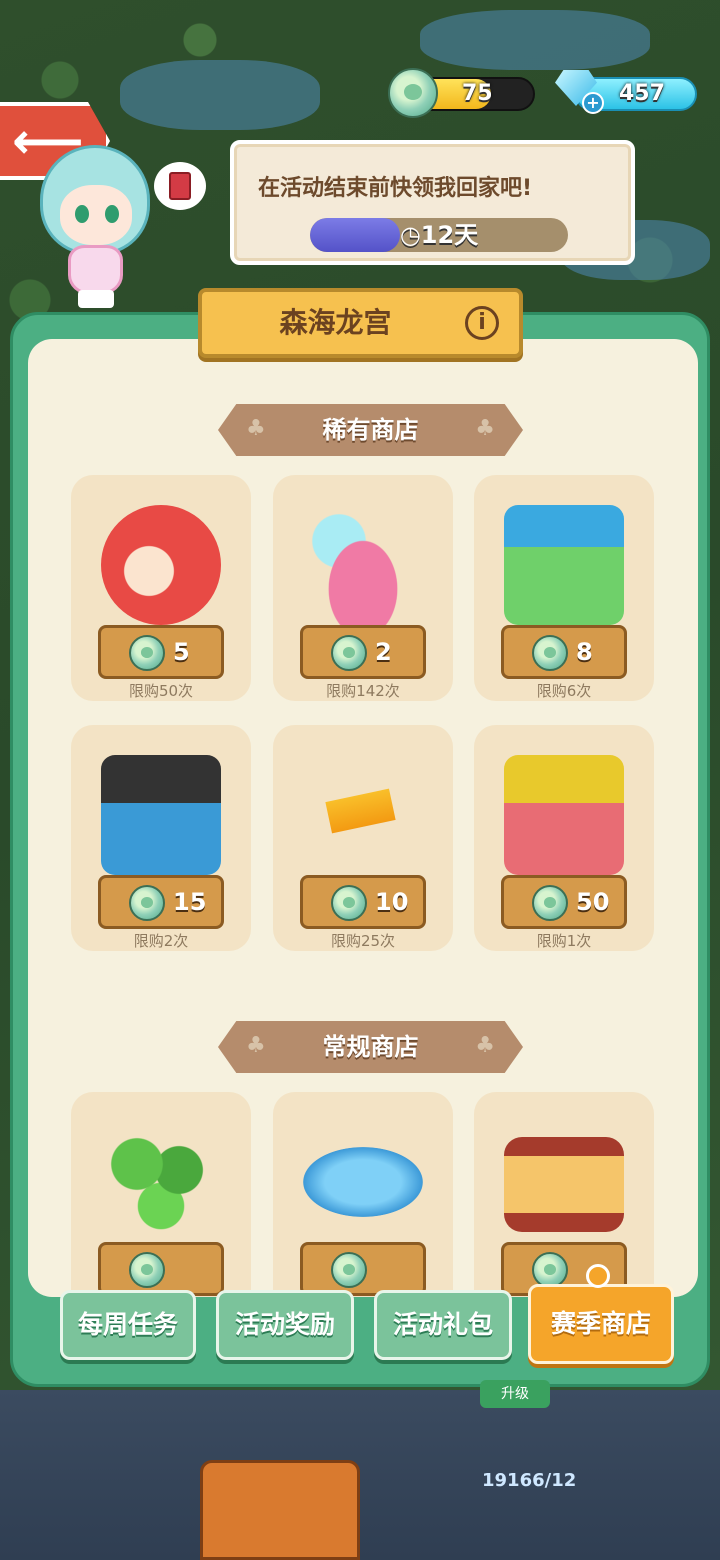 The width and height of the screenshot is (720, 1560). I want to click on price-value: 50, so click(593, 902).